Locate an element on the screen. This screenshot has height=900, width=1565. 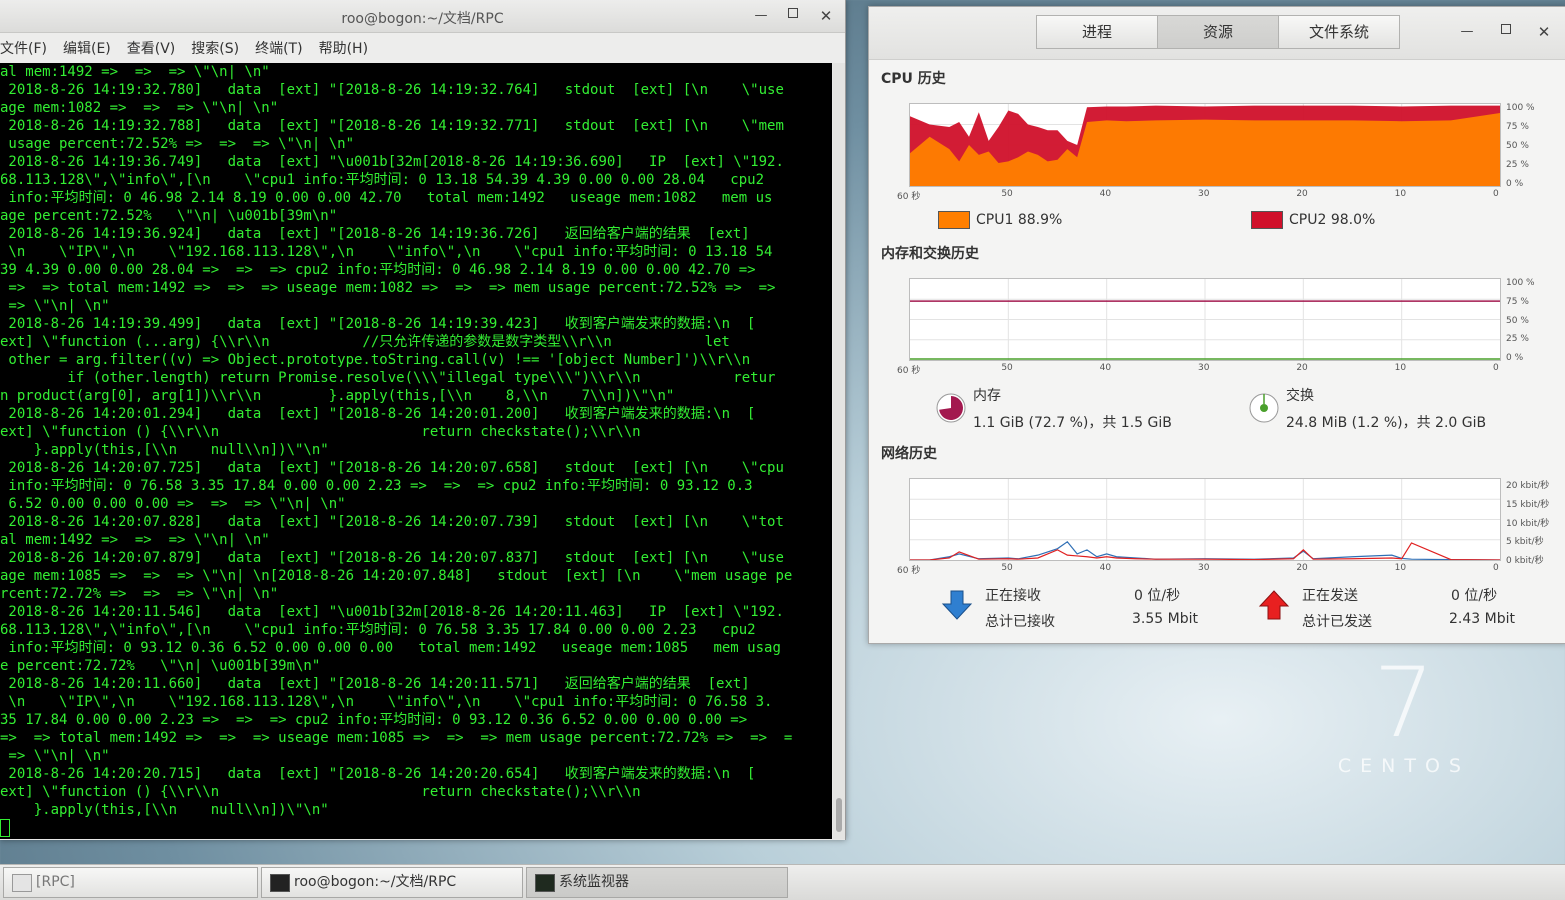
memory-x-tick: 40 is located at coordinates (1105, 368).